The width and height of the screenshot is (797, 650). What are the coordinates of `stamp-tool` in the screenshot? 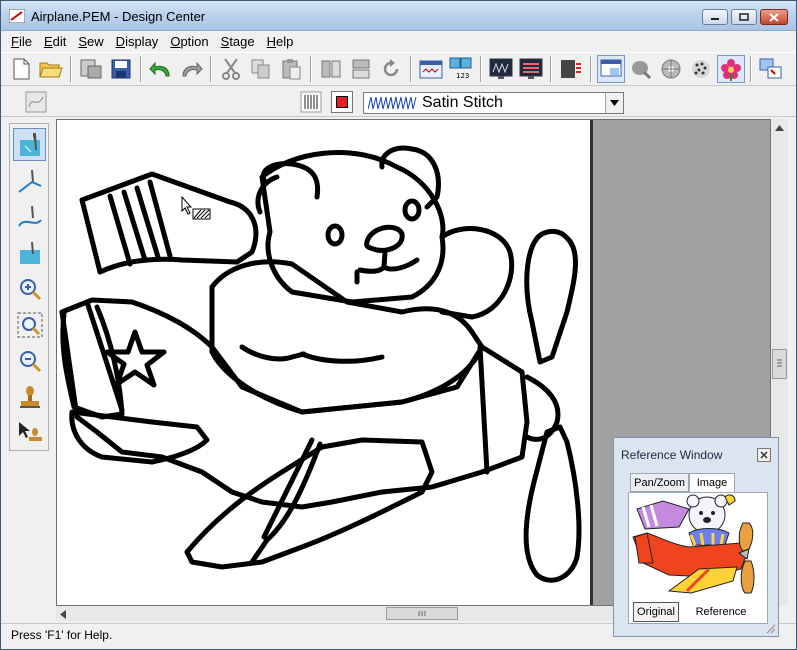 It's located at (29, 396).